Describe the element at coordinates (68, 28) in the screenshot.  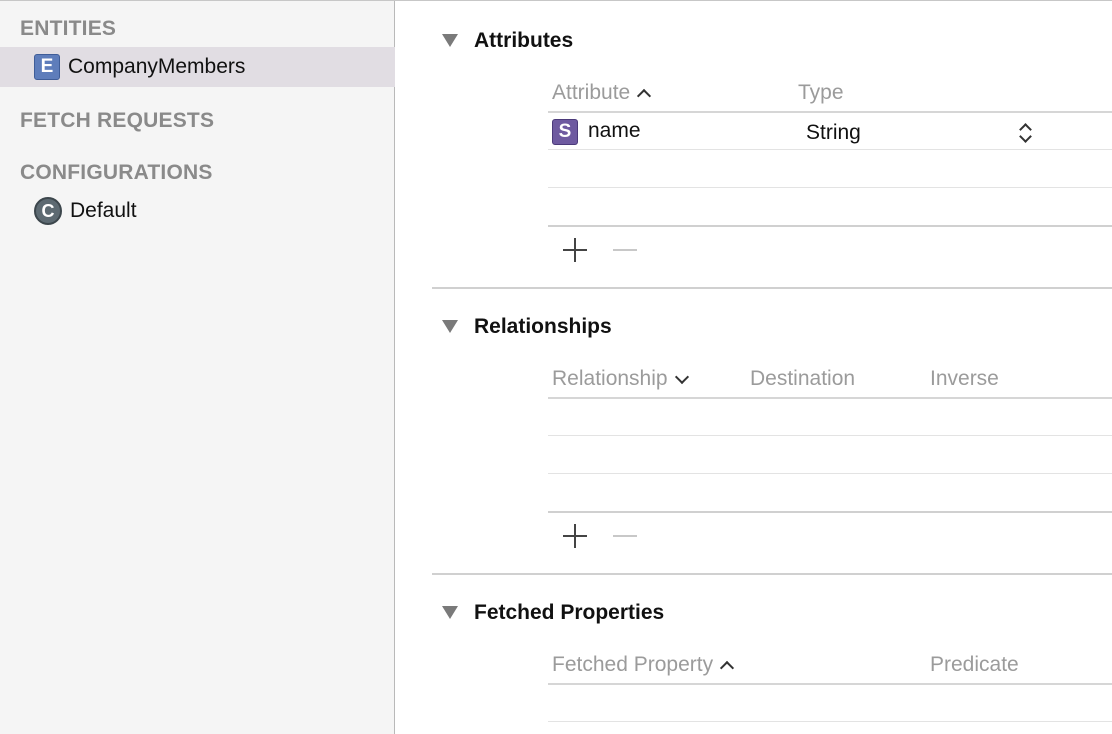
I see `entities-header: ENTITIES` at that location.